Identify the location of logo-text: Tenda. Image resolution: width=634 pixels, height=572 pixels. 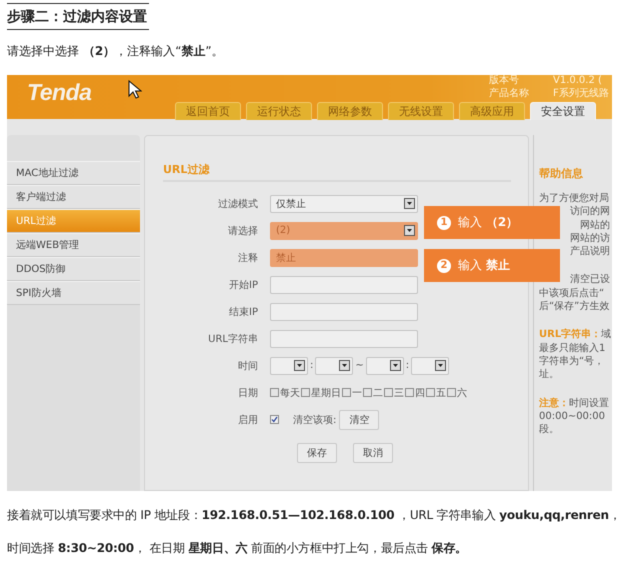
(59, 92).